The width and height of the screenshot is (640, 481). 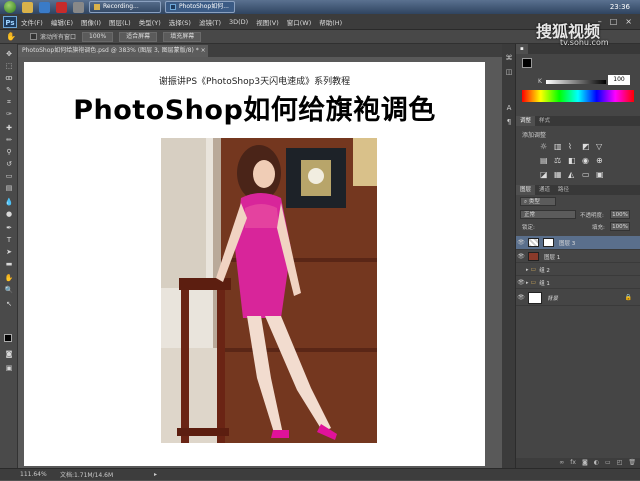 I want to click on menu-type: 类型(Y), so click(x=150, y=22).